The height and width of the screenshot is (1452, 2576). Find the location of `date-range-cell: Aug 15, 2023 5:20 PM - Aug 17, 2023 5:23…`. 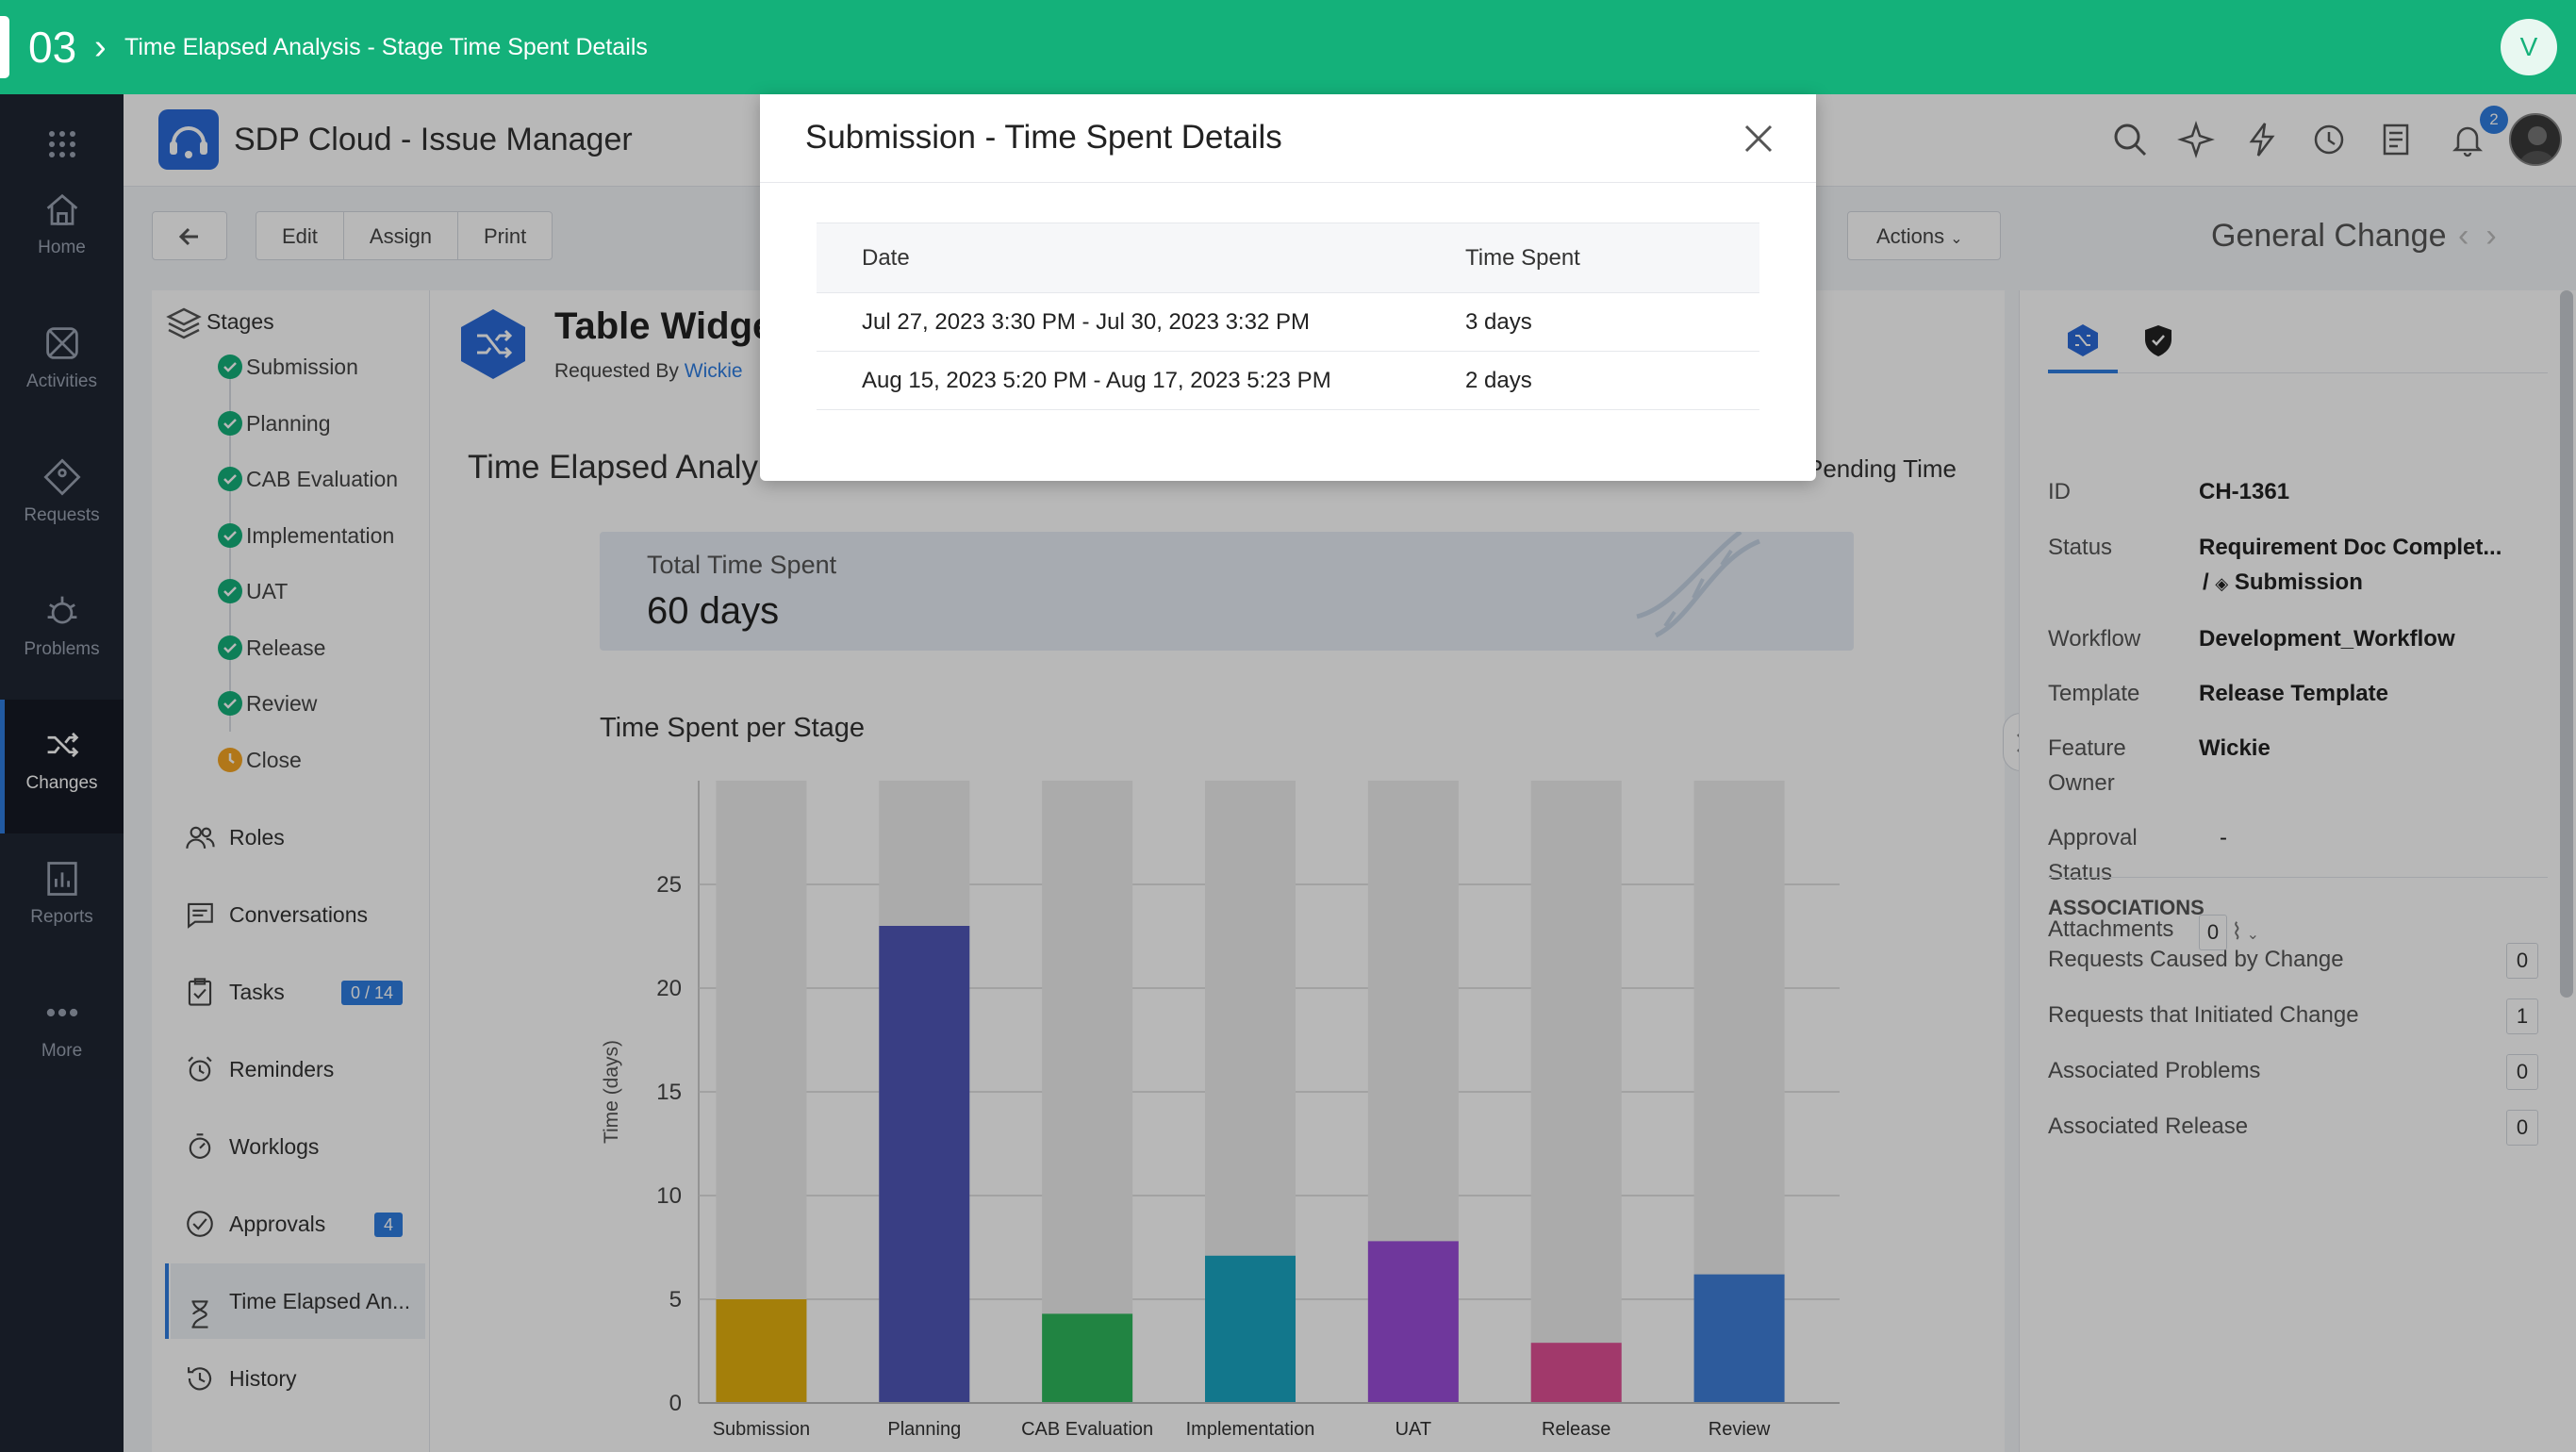

date-range-cell: Aug 15, 2023 5:20 PM - Aug 17, 2023 5:23… is located at coordinates (1118, 380).